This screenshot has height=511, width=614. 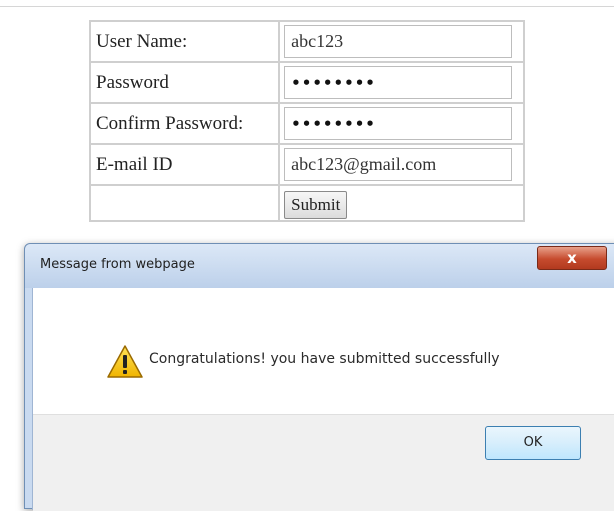 What do you see at coordinates (185, 123) in the screenshot?
I see `confirm-password-label: Confirm Password:` at bounding box center [185, 123].